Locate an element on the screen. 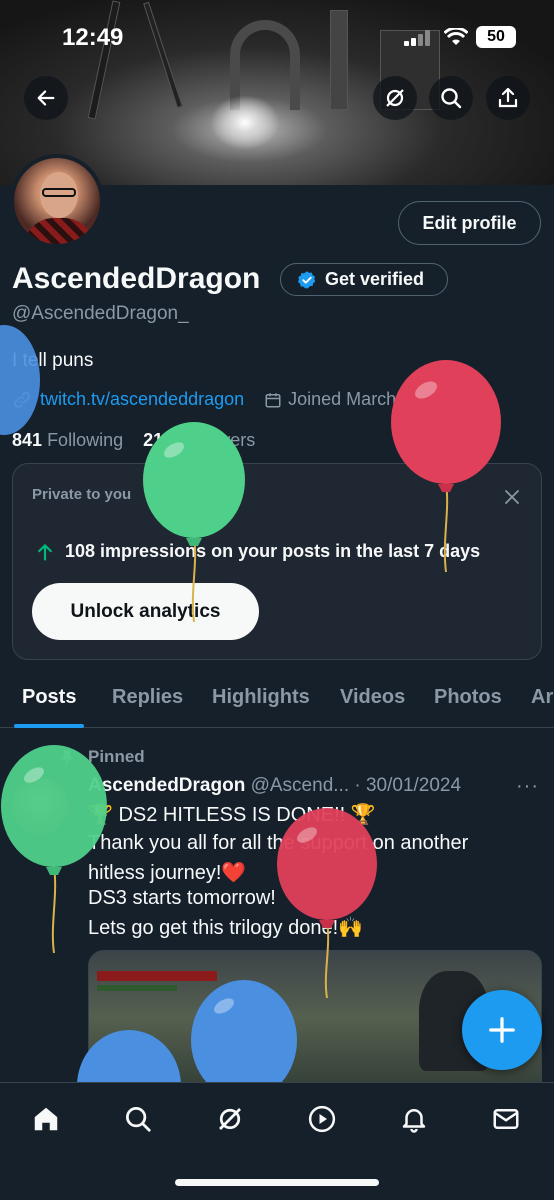  display-name: AscendedDragon is located at coordinates (136, 278).